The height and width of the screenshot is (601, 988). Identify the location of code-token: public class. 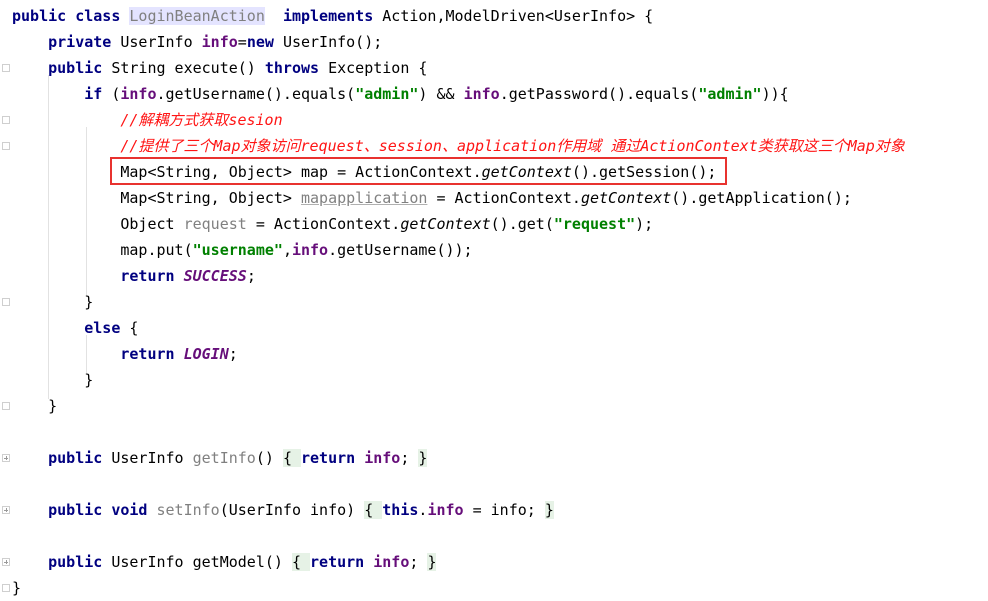
(71, 16).